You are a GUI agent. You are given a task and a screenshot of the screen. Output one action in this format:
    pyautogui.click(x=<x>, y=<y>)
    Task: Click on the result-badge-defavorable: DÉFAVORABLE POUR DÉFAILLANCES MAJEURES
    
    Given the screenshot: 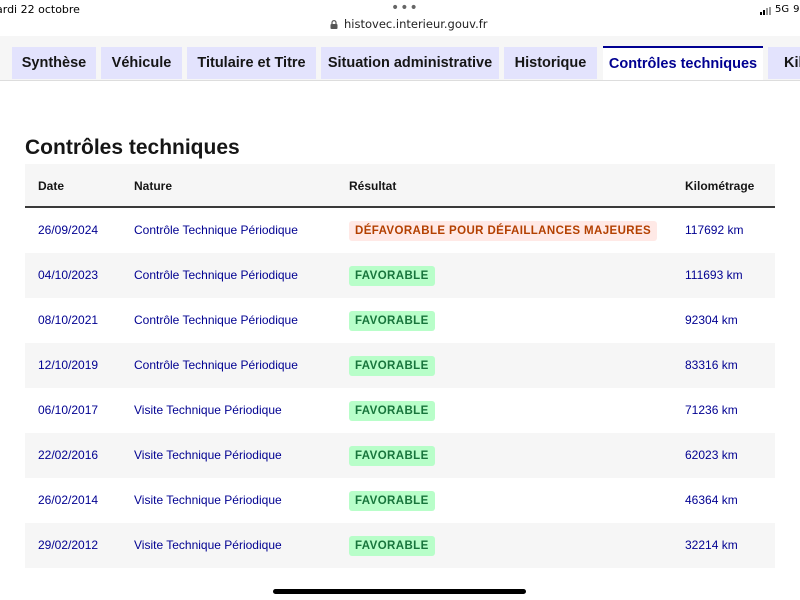 What is the action you would take?
    pyautogui.click(x=503, y=231)
    